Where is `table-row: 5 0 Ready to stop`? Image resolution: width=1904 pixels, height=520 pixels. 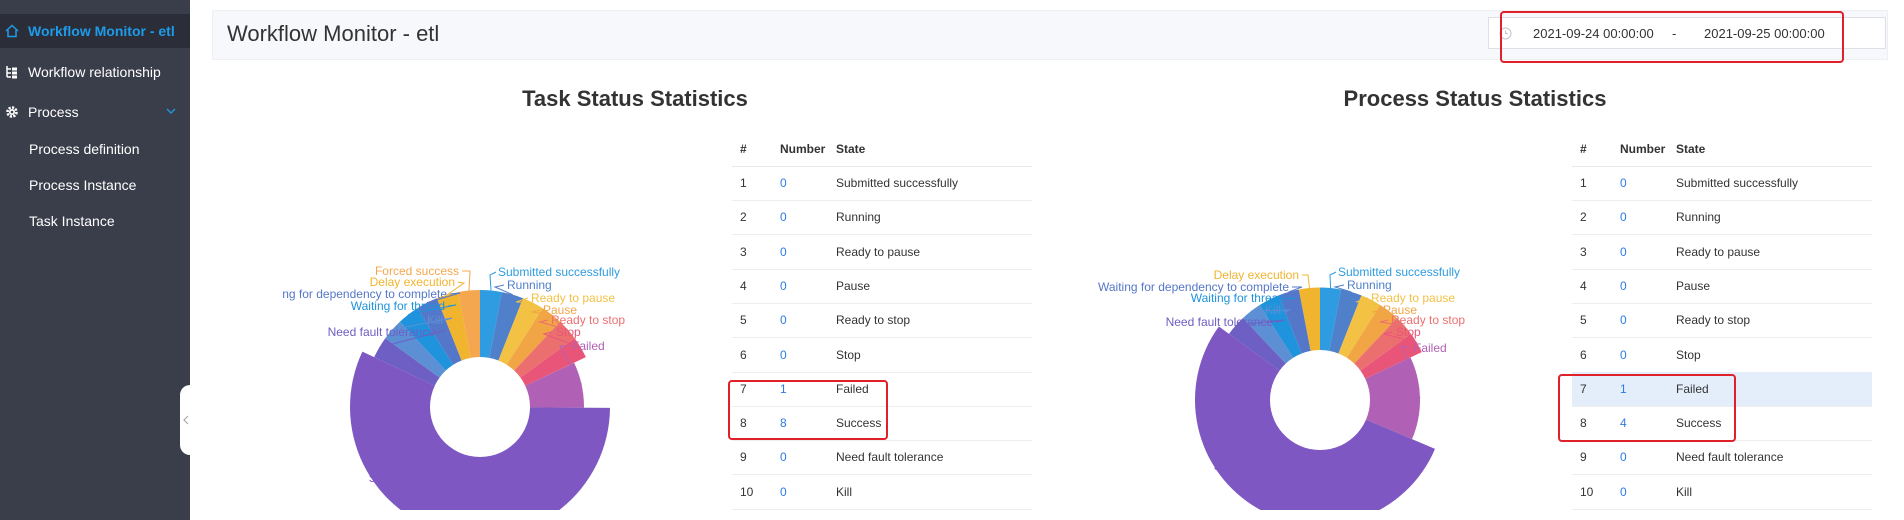
table-row: 5 0 Ready to stop is located at coordinates (1722, 321).